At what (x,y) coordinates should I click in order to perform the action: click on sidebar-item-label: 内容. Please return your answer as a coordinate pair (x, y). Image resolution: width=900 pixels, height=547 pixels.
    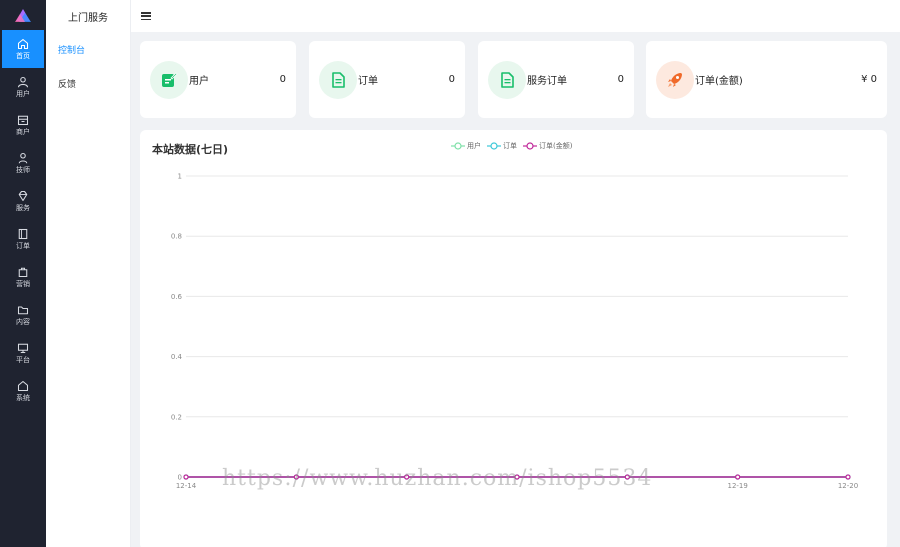
    Looking at the image, I should click on (23, 321).